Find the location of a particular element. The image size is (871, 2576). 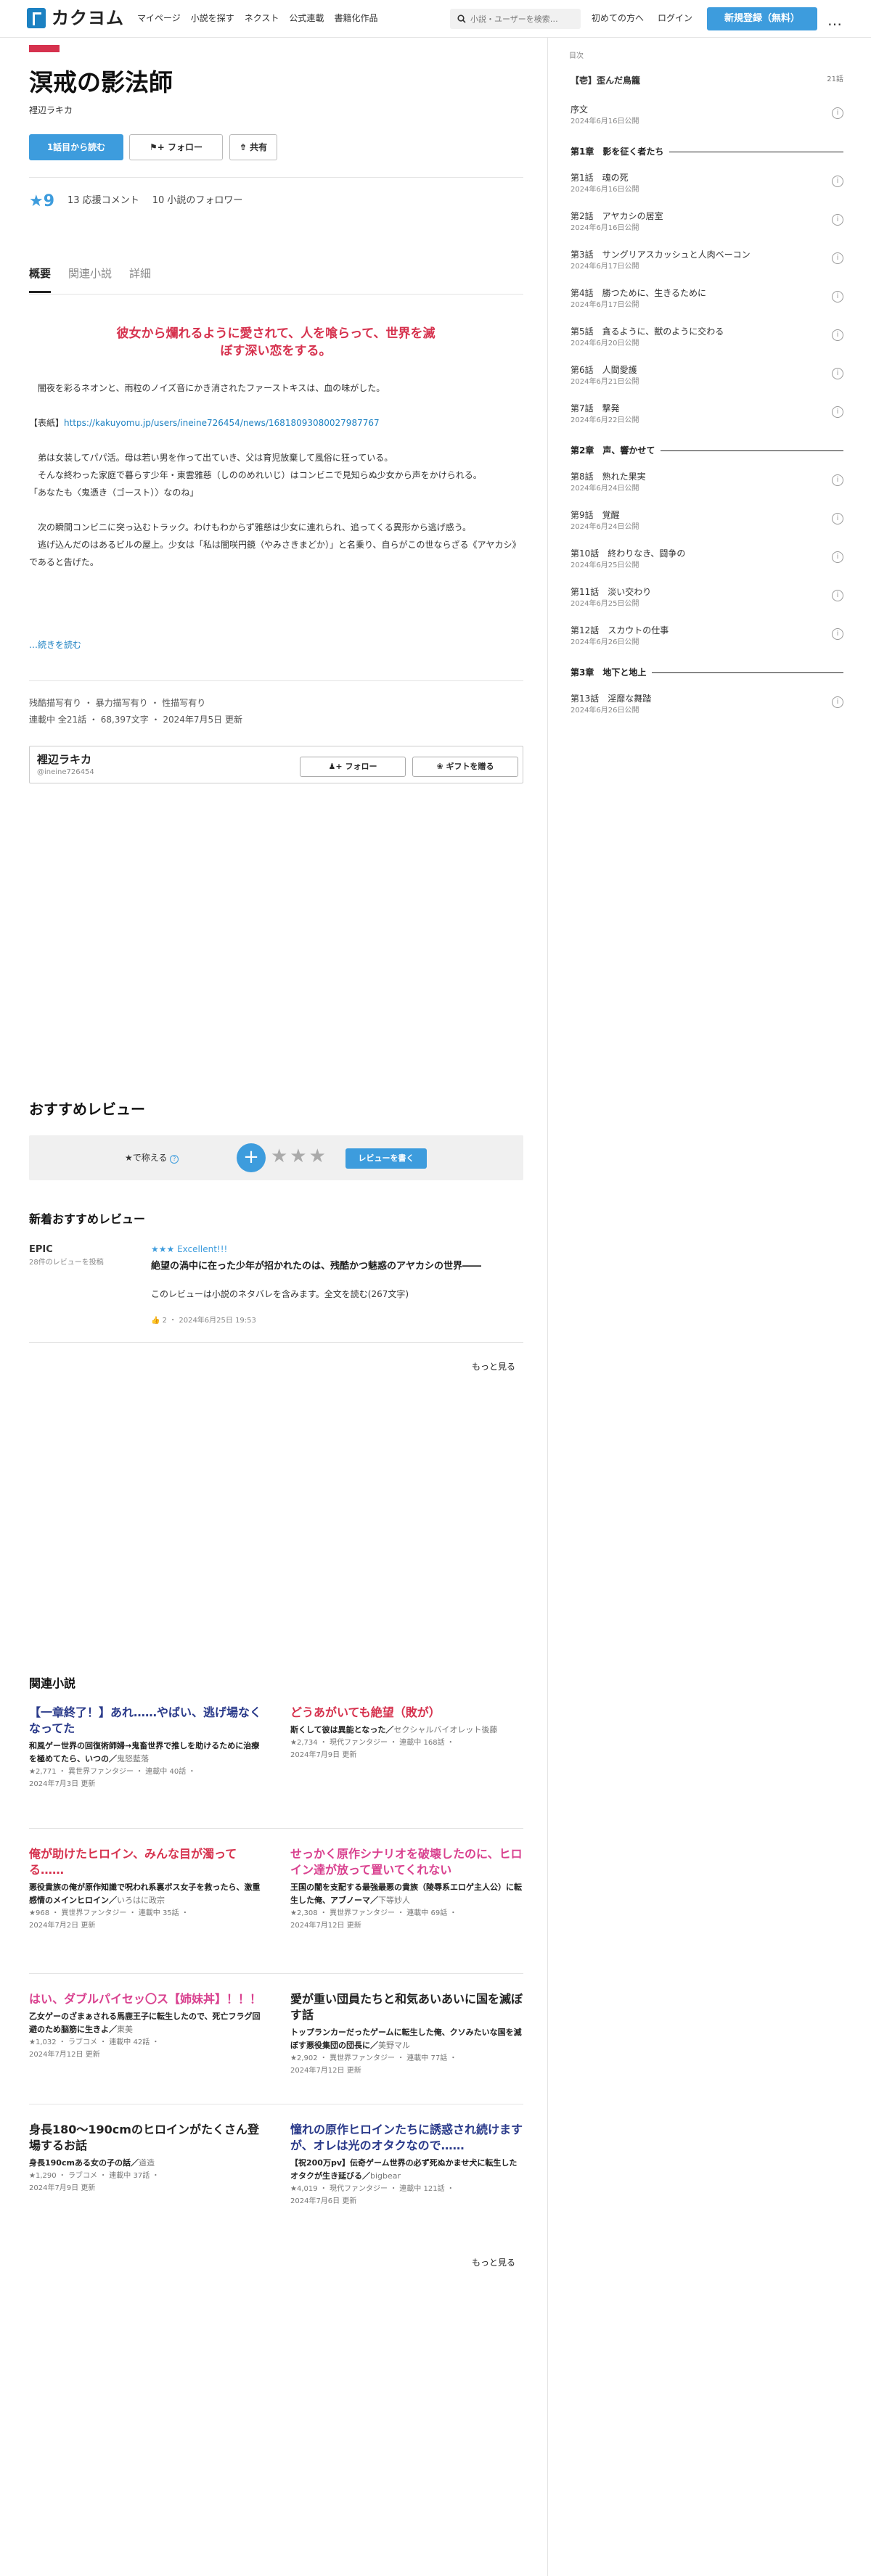

episode-link: 序文 2024年6月16日公開 i is located at coordinates (707, 115).